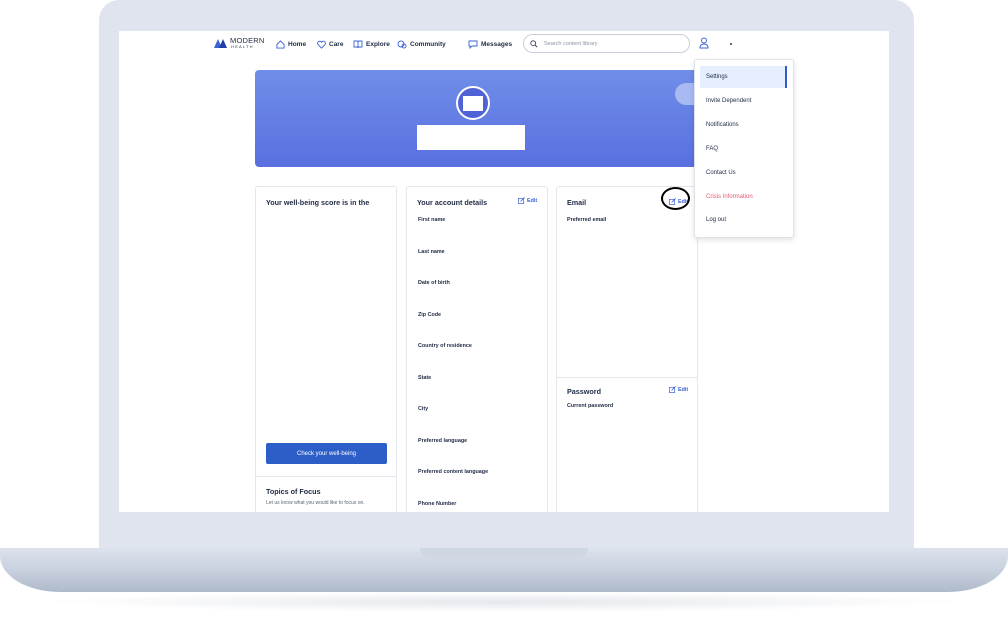  Describe the element at coordinates (423, 409) in the screenshot. I see `field-city: City` at that location.